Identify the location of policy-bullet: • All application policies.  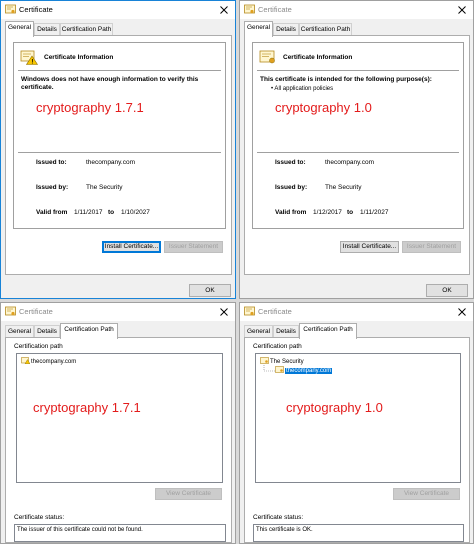
(302, 89).